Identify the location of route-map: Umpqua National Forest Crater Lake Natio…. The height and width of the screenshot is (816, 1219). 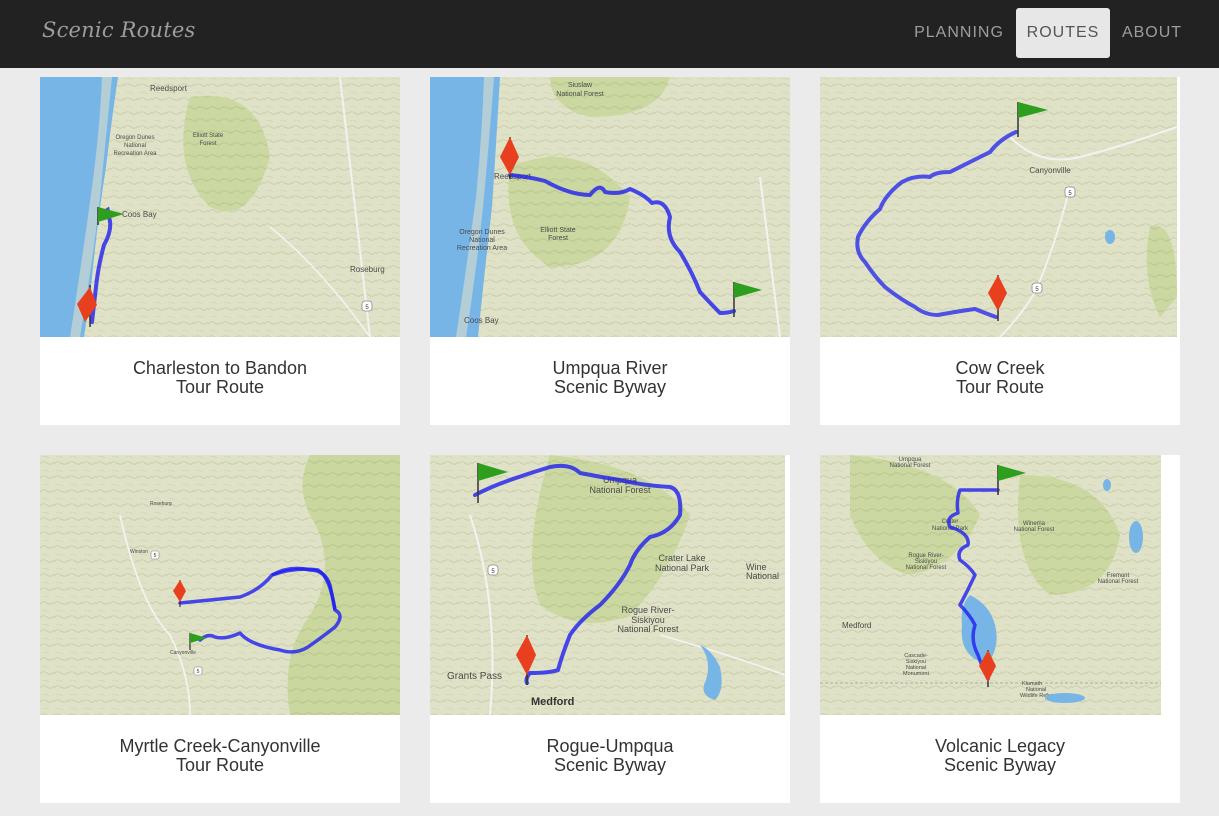
(607, 585).